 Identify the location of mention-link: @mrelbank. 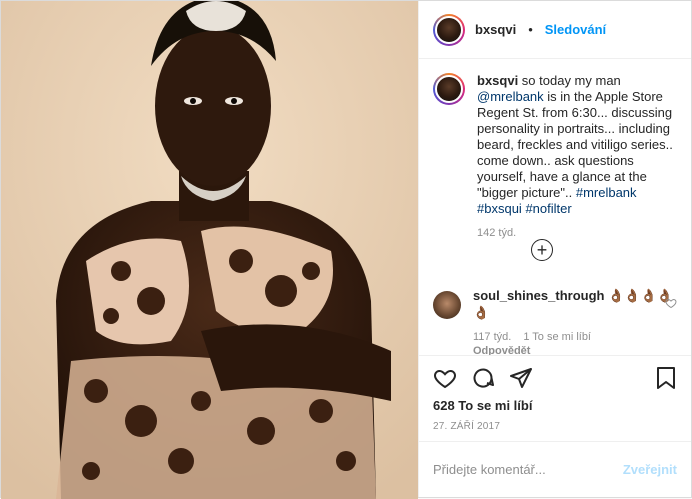
(510, 96).